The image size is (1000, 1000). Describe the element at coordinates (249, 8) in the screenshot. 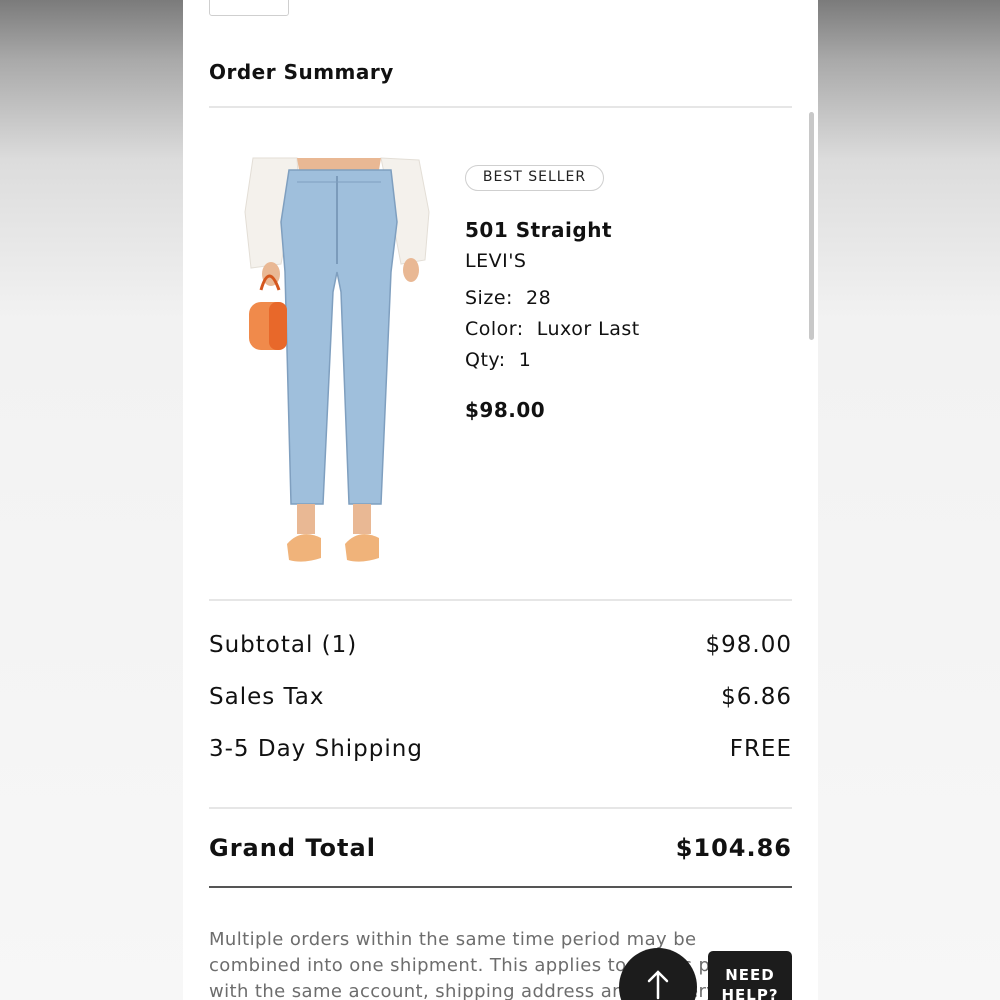

I see `edit-button` at that location.